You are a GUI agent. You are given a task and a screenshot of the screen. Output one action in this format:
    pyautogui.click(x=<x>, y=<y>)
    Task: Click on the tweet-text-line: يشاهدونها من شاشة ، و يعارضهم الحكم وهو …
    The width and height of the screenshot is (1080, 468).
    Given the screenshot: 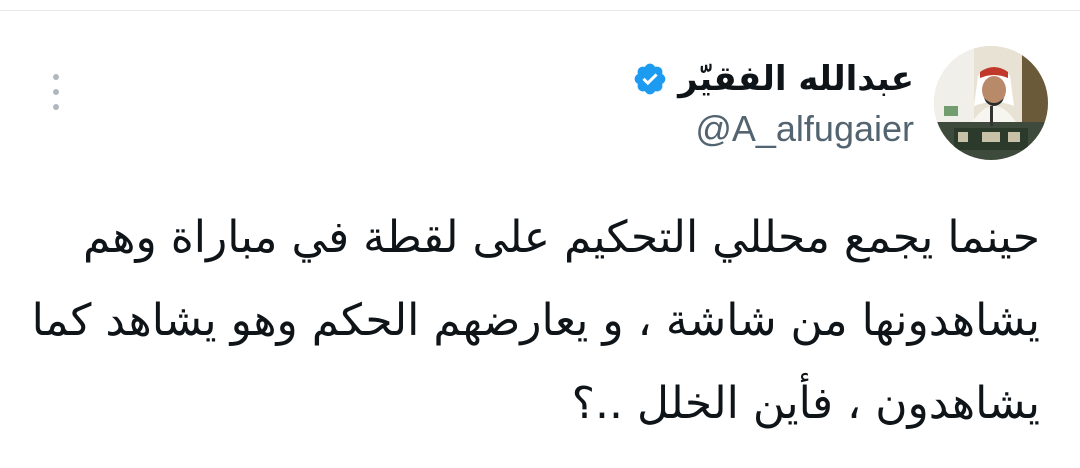 What is the action you would take?
    pyautogui.click(x=535, y=320)
    